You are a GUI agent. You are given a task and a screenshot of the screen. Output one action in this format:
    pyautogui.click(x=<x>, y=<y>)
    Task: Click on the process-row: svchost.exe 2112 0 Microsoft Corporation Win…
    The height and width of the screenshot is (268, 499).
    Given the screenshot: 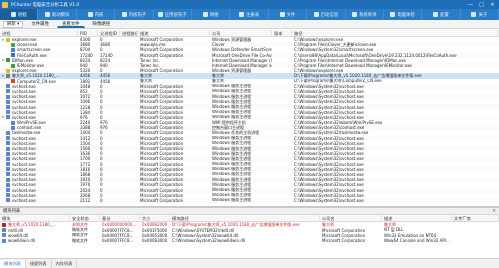 What is the action you would take?
    pyautogui.click(x=249, y=200)
    